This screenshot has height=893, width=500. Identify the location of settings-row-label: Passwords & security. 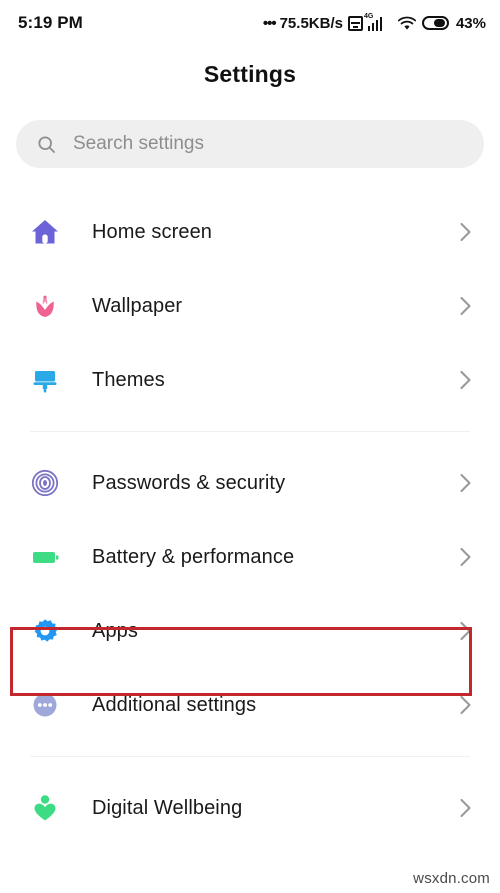
(189, 482).